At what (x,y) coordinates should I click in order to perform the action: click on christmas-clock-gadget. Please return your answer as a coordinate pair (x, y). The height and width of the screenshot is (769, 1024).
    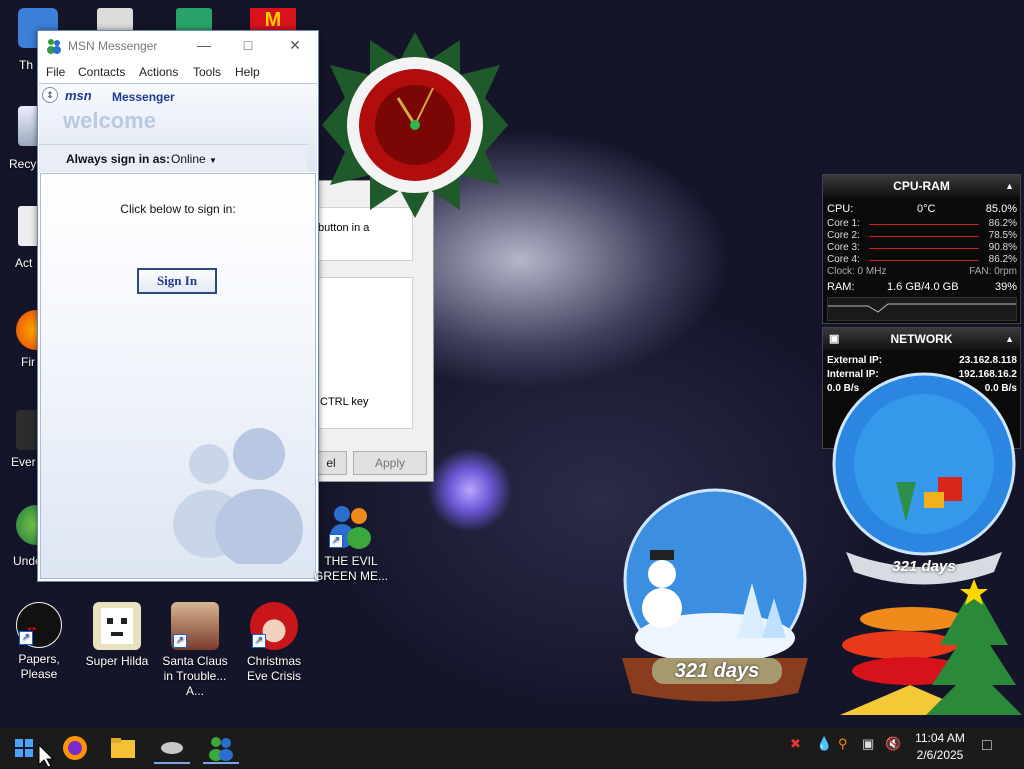
    Looking at the image, I should click on (415, 125).